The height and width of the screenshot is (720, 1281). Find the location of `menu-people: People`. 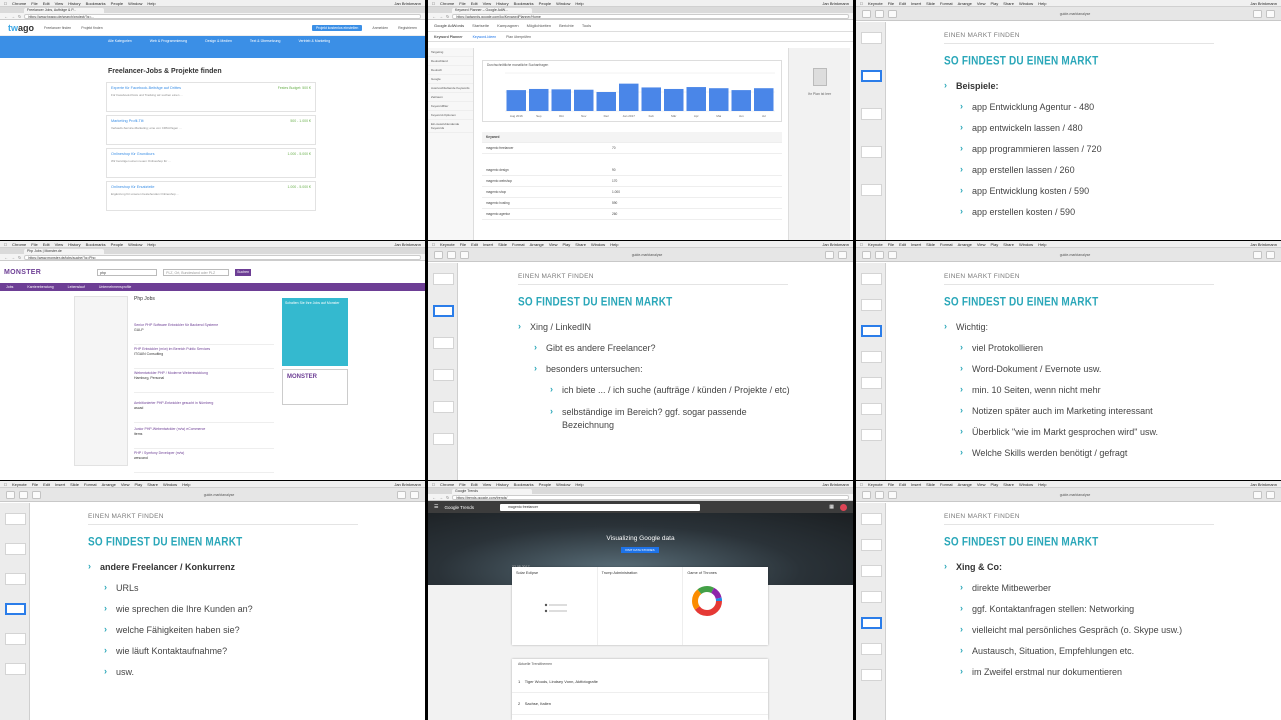

menu-people: People is located at coordinates (117, 244).